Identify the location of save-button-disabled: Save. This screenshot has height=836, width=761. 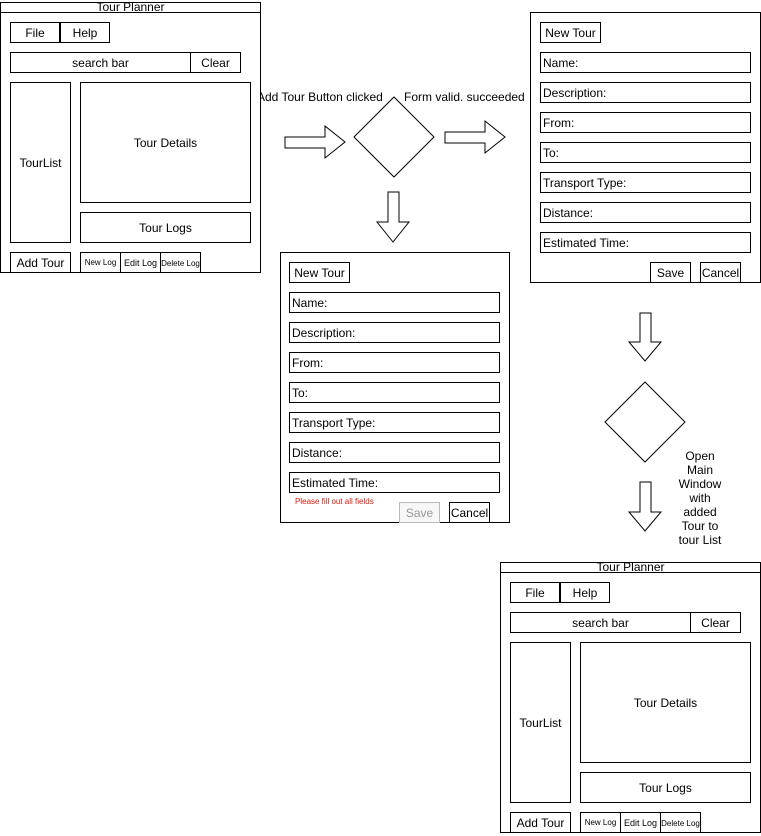
(419, 512).